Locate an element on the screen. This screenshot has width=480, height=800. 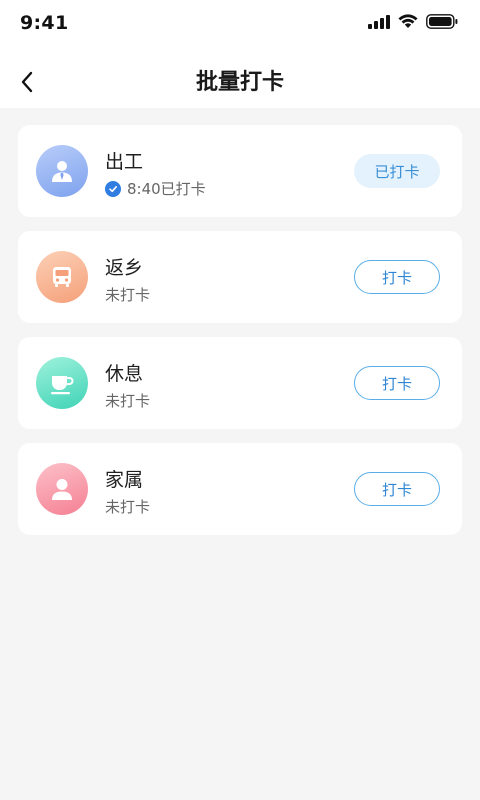
list-item-return-home: 返乡 未打卡 打卡 is located at coordinates (240, 277).